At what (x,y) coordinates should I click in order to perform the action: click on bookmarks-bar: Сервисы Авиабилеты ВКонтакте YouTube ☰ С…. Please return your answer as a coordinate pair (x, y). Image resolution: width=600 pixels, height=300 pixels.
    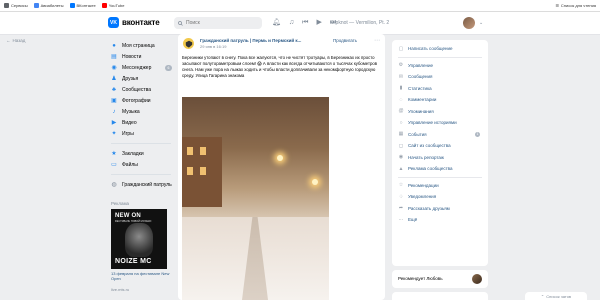
    Looking at the image, I should click on (300, 6).